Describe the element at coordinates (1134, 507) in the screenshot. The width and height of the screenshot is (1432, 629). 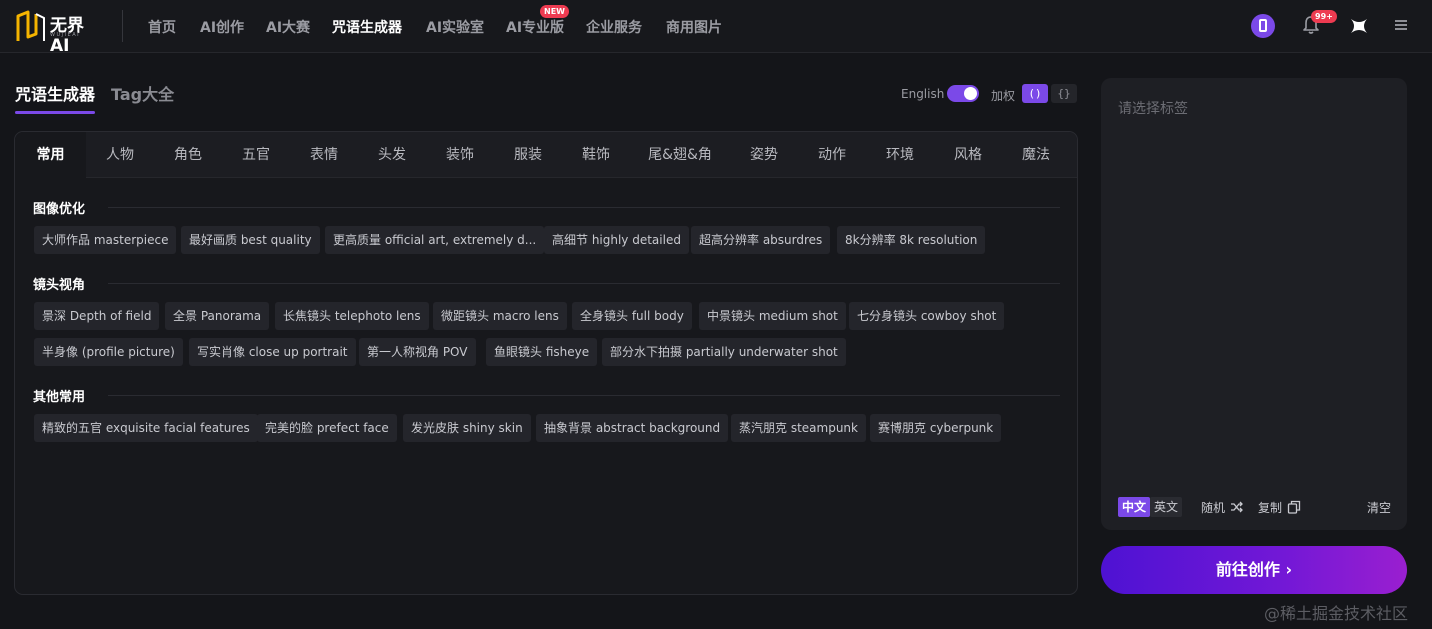
I see `lang-cn-button: 中文` at that location.